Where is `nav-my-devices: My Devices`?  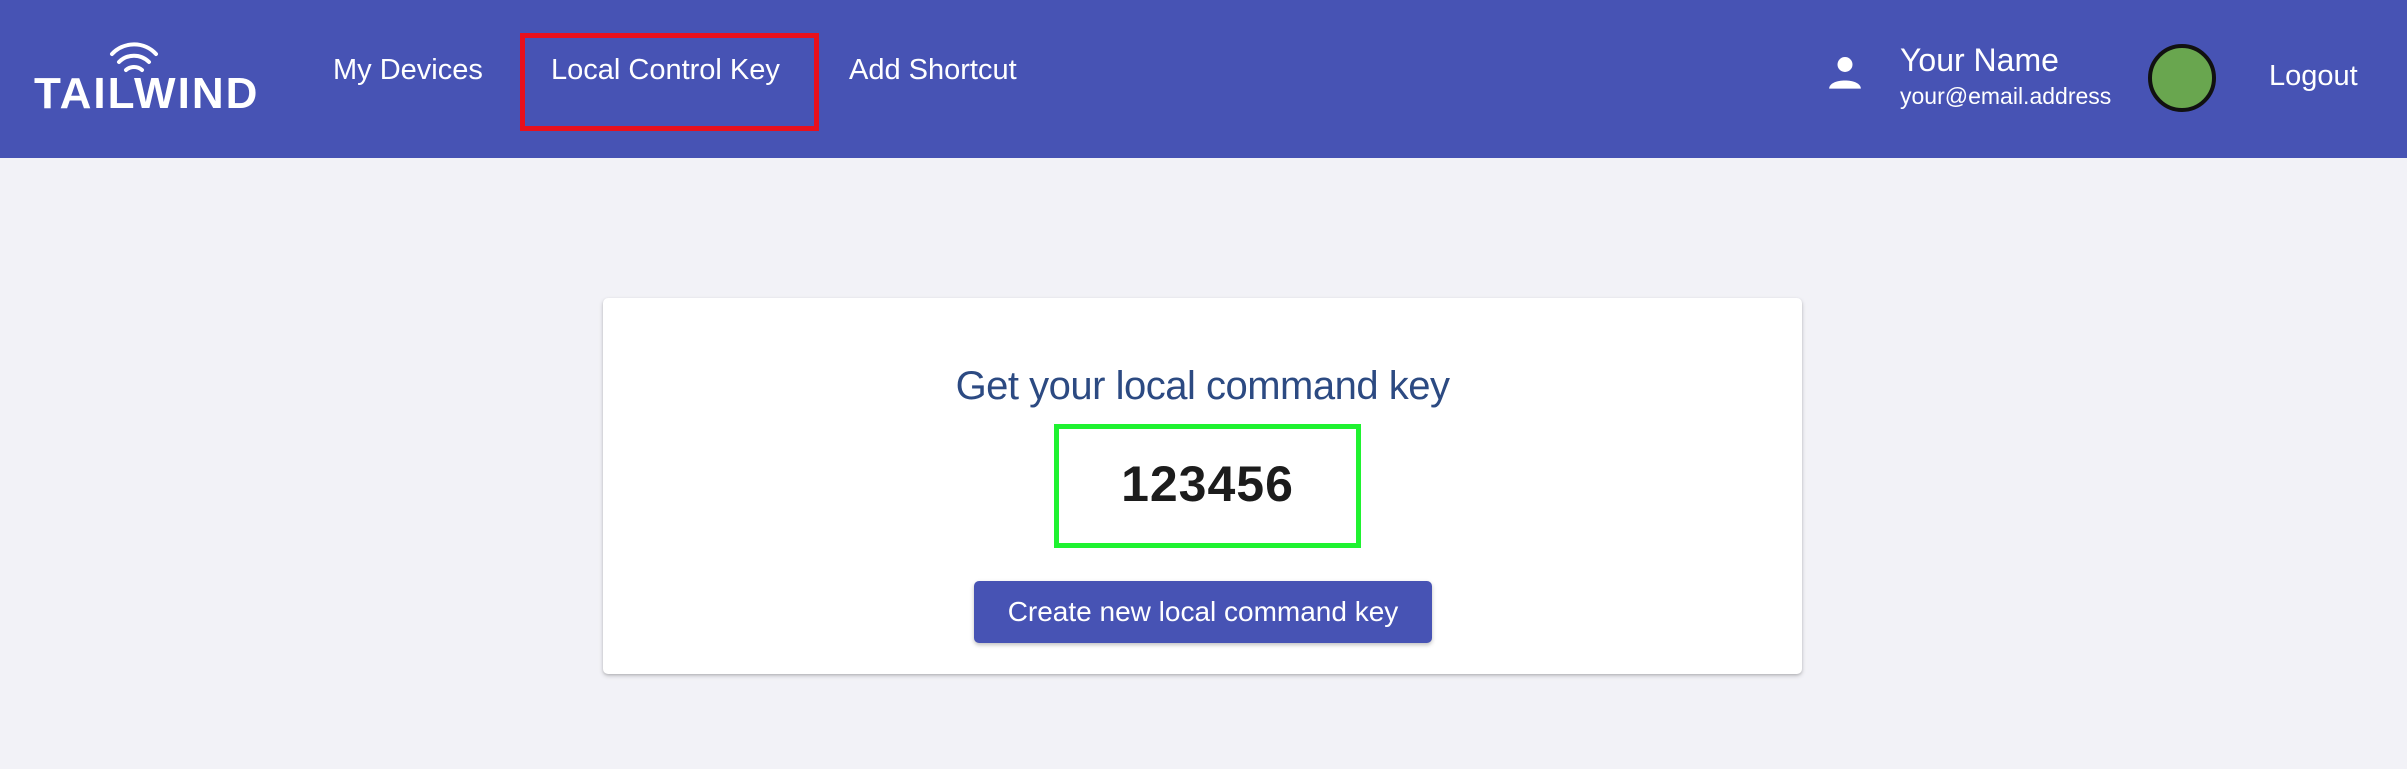 nav-my-devices: My Devices is located at coordinates (408, 70).